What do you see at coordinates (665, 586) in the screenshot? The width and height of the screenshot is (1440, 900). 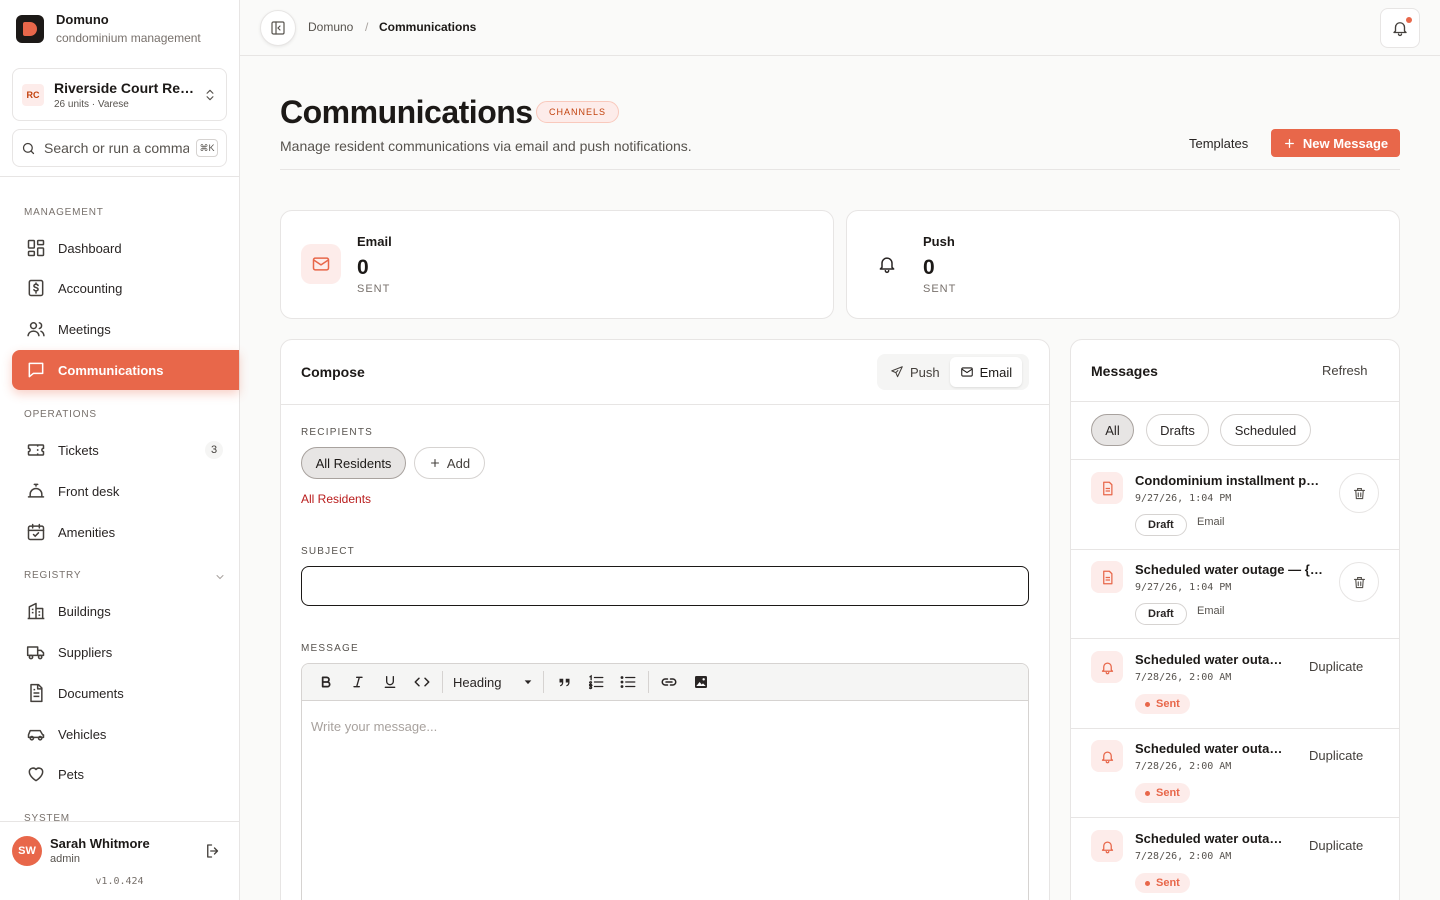 I see `subject-input` at bounding box center [665, 586].